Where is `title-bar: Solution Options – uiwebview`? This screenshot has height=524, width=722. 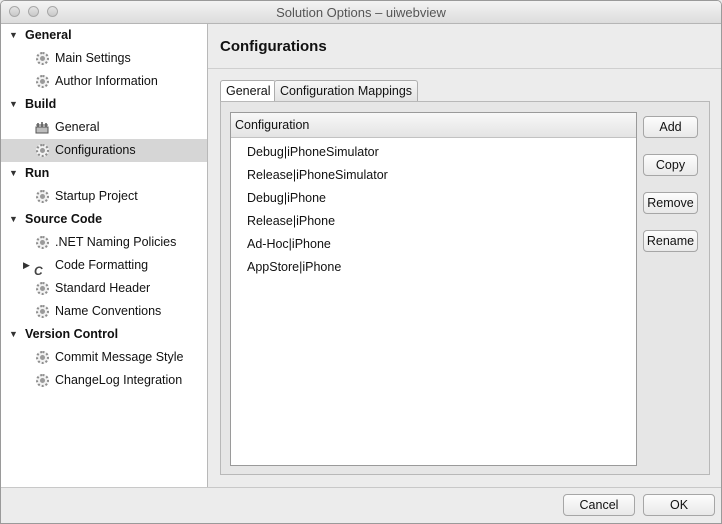 title-bar: Solution Options – uiwebview is located at coordinates (361, 12).